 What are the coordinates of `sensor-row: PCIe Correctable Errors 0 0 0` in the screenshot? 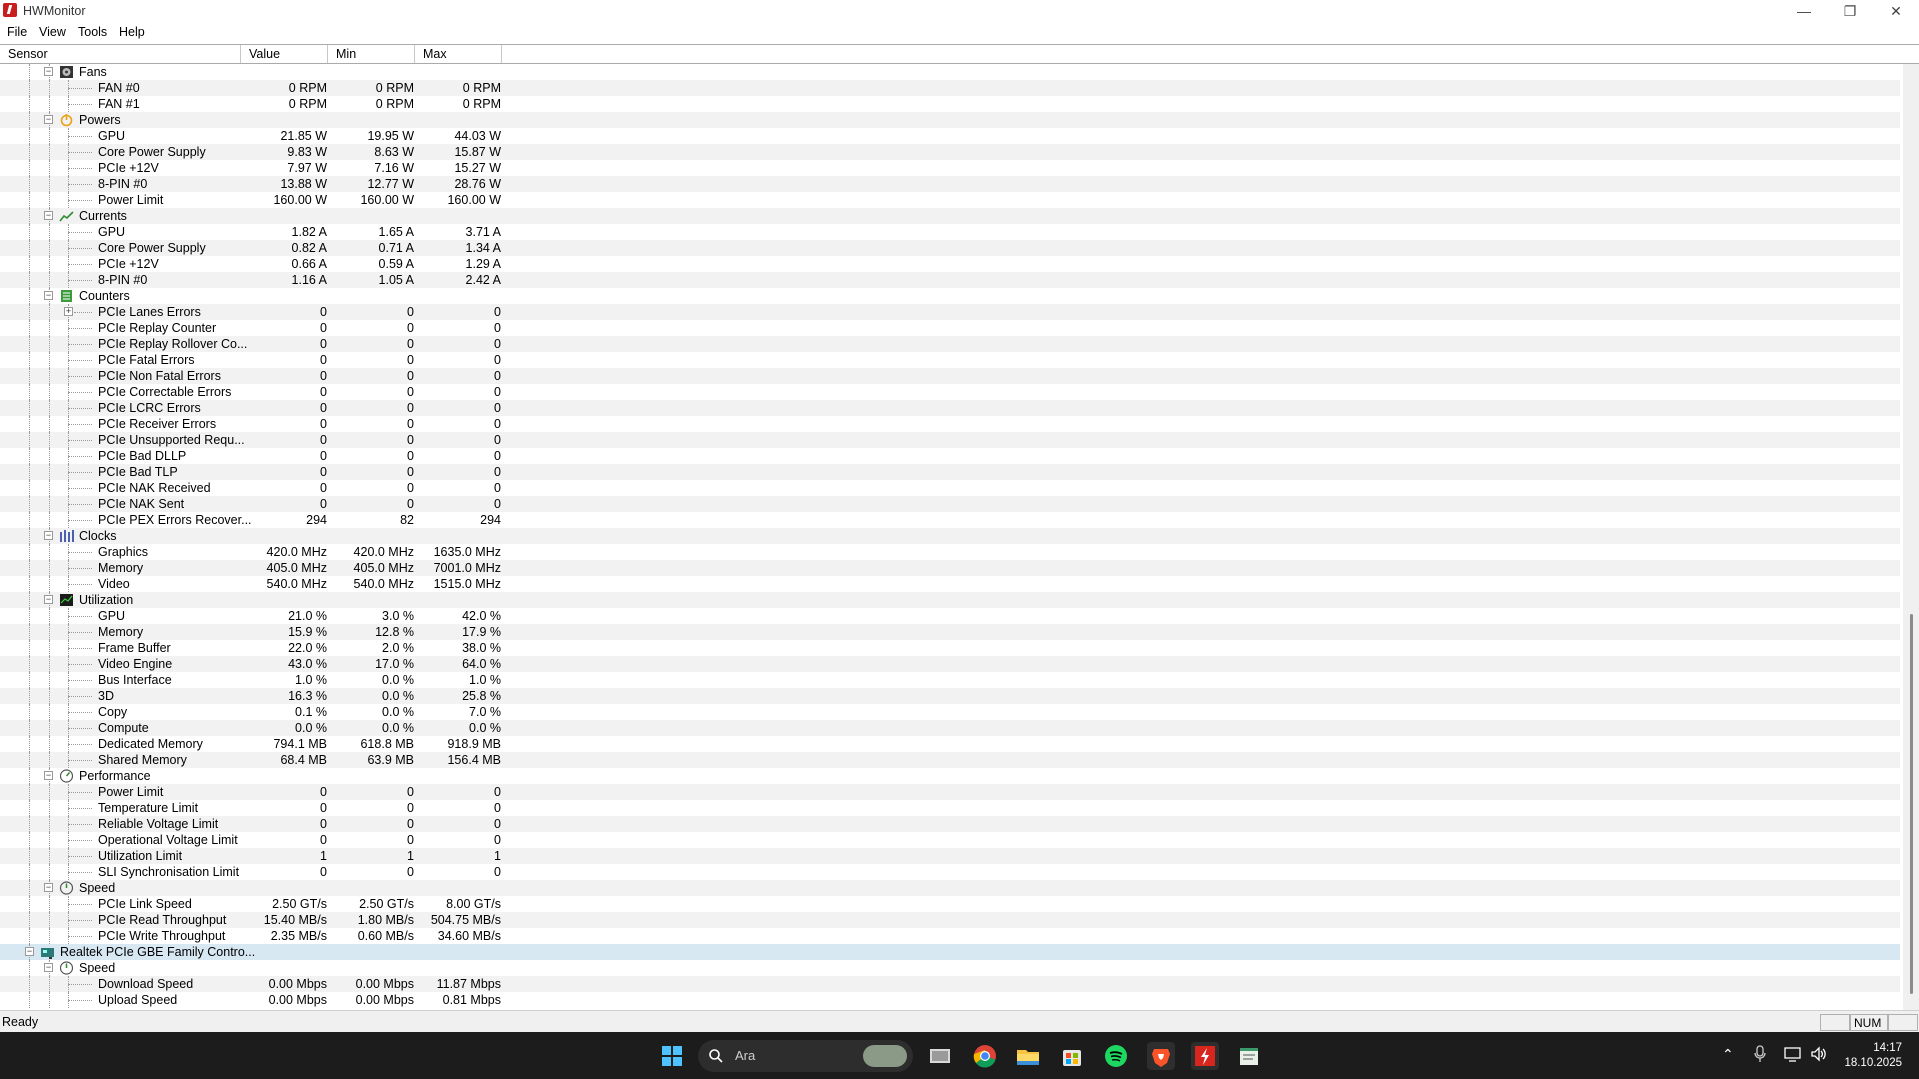 It's located at (950, 392).